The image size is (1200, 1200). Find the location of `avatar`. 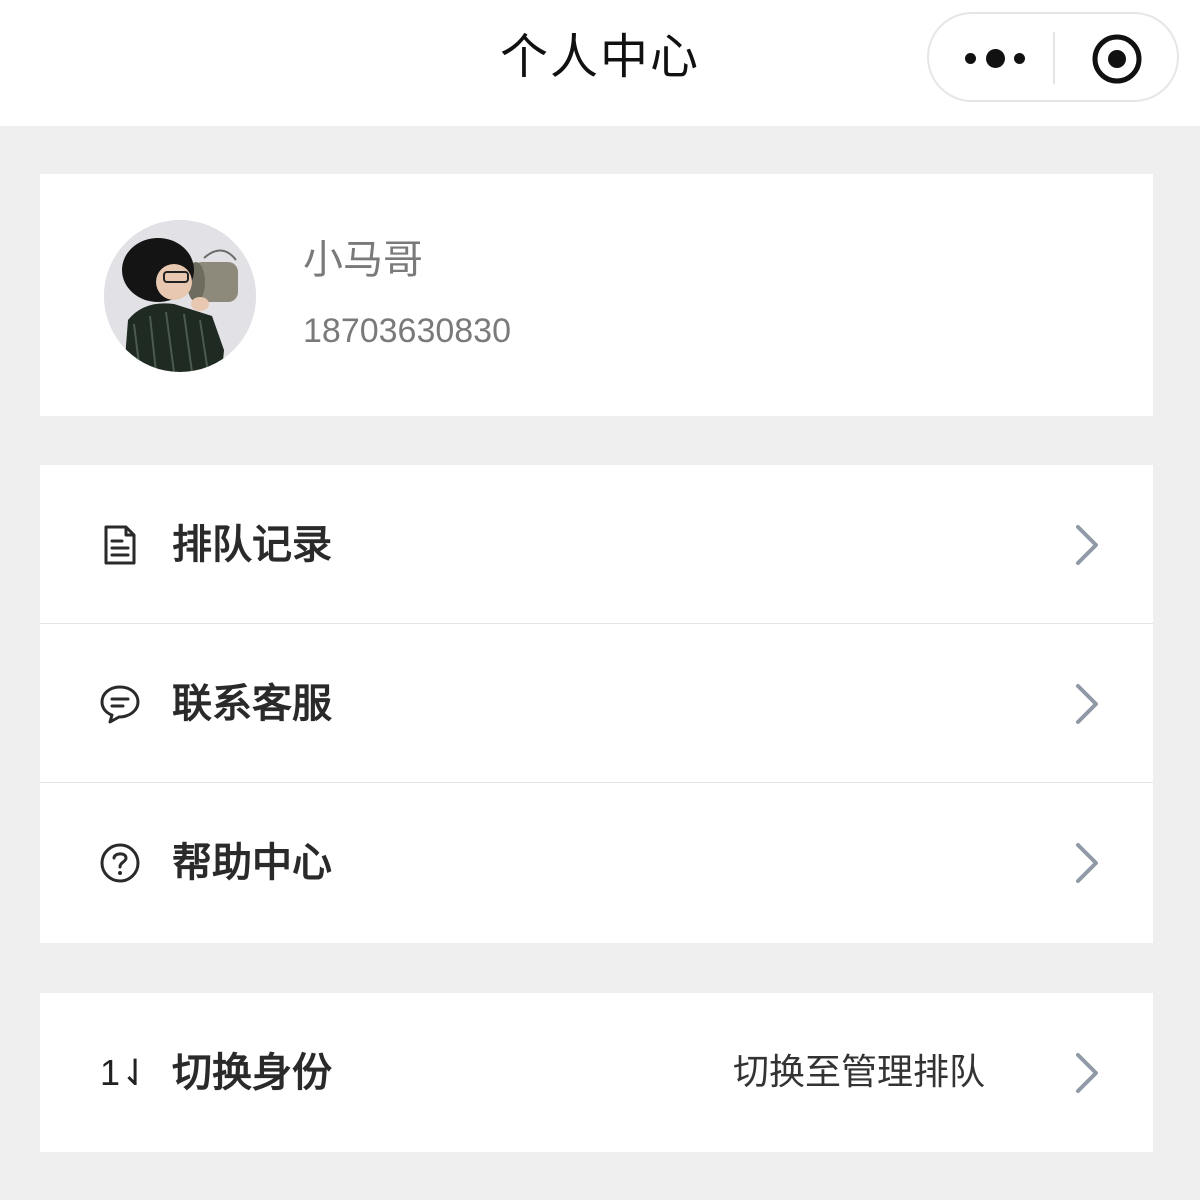

avatar is located at coordinates (180, 296).